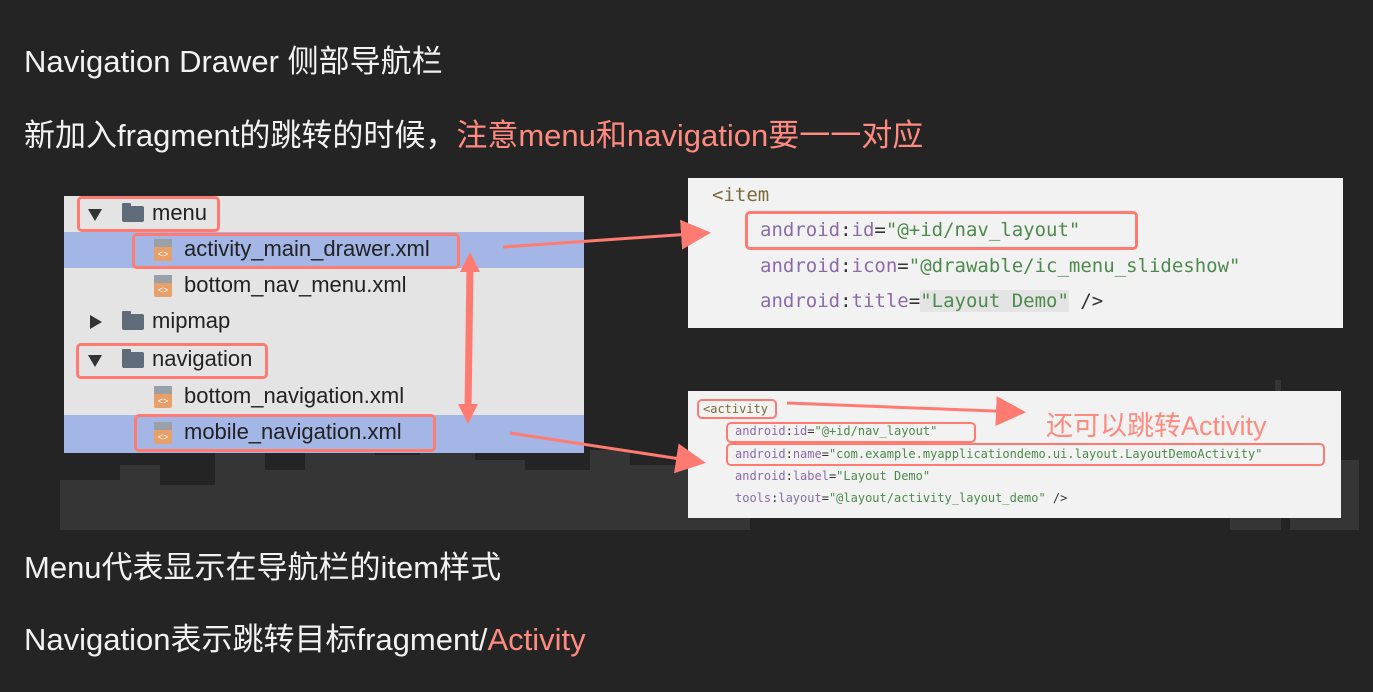 Image resolution: width=1373 pixels, height=692 pixels. Describe the element at coordinates (324, 322) in the screenshot. I see `tree-folder-mipmap: mipmap` at that location.